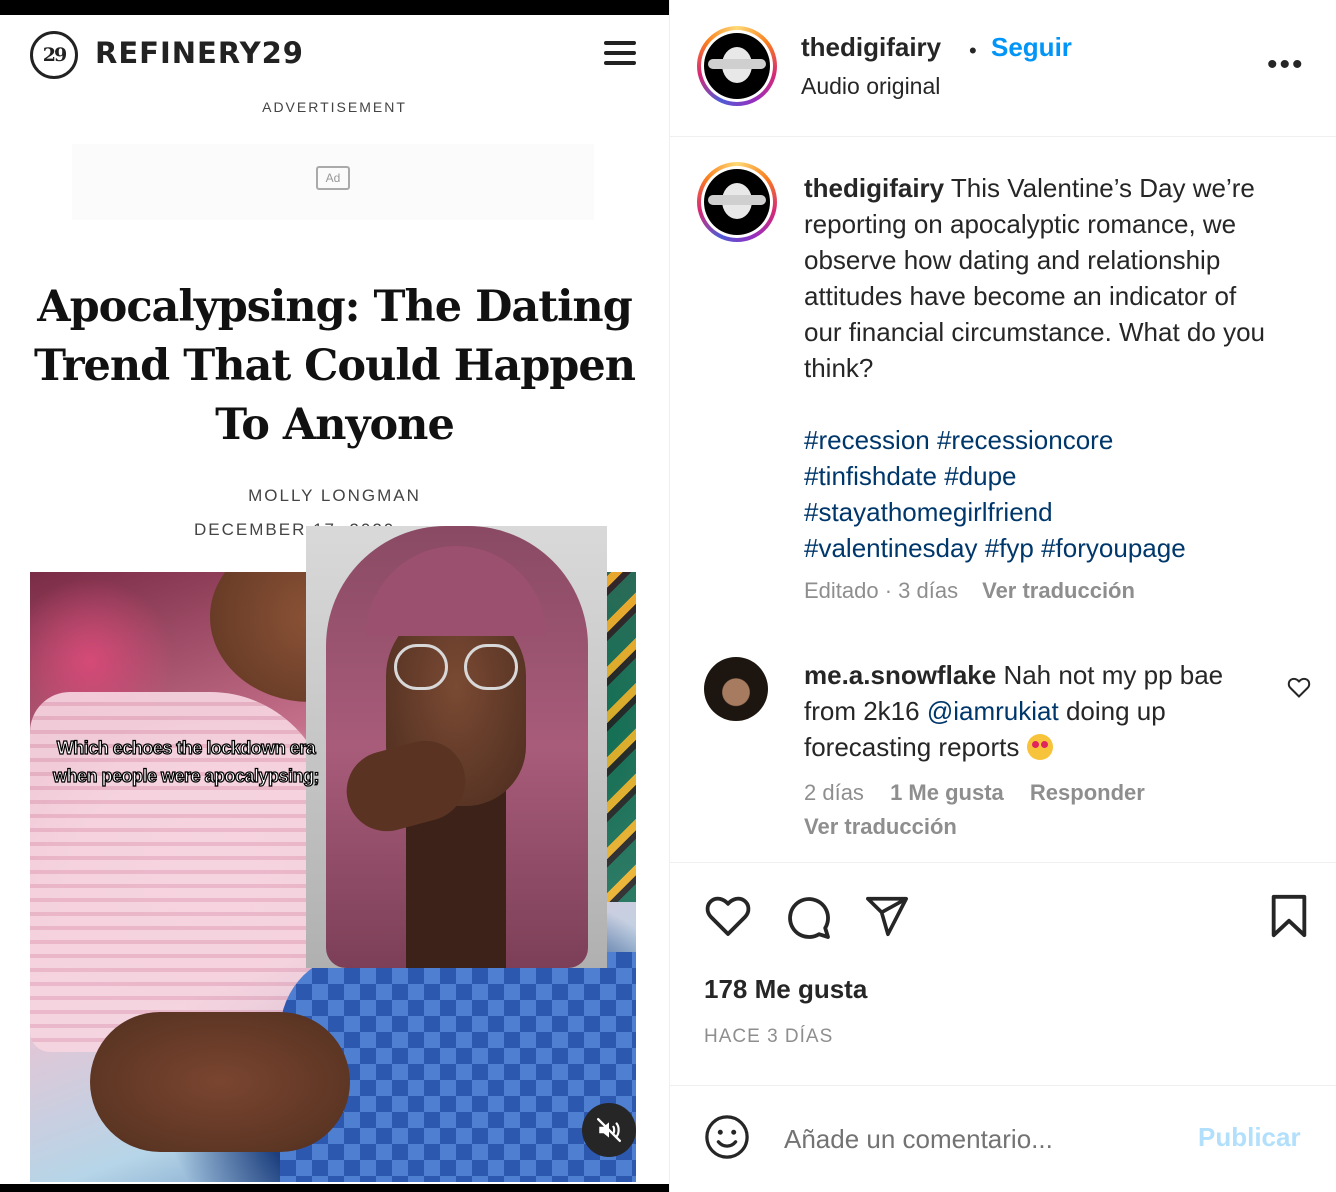 Image resolution: width=1336 pixels, height=1192 pixels. Describe the element at coordinates (769, 1036) in the screenshot. I see `post-timestamp: HACE 3 DÍAS` at that location.